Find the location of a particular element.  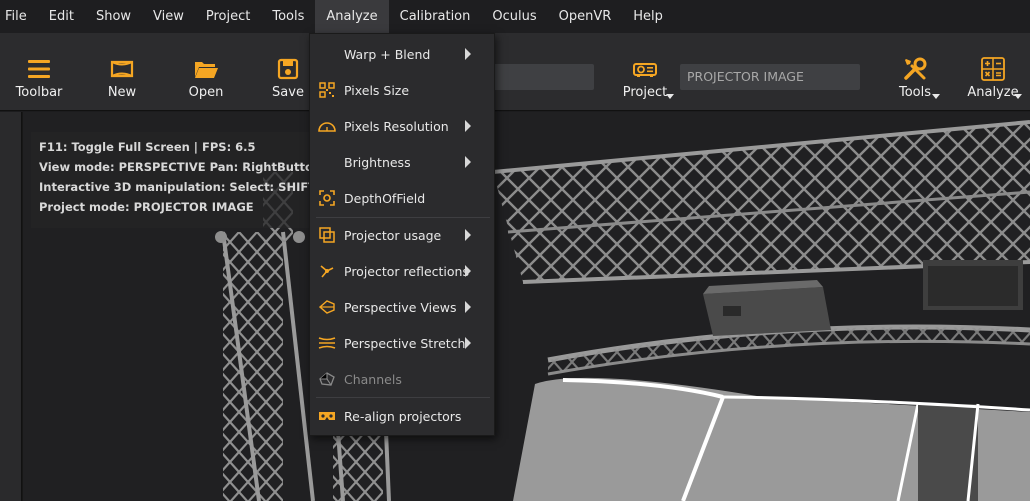

menu-item-label: Brightness is located at coordinates (377, 162).